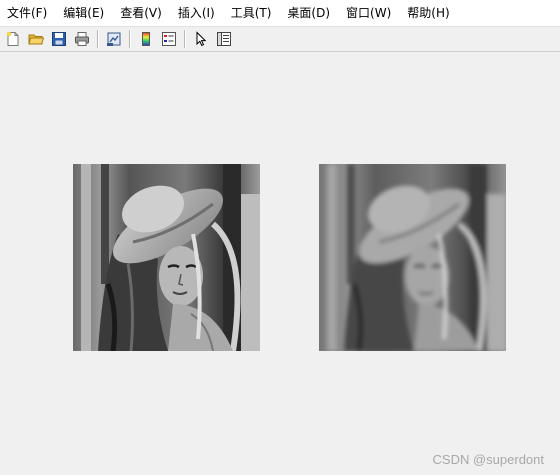 Image resolution: width=560 pixels, height=475 pixels. Describe the element at coordinates (81, 39) in the screenshot. I see `print-icon` at that location.